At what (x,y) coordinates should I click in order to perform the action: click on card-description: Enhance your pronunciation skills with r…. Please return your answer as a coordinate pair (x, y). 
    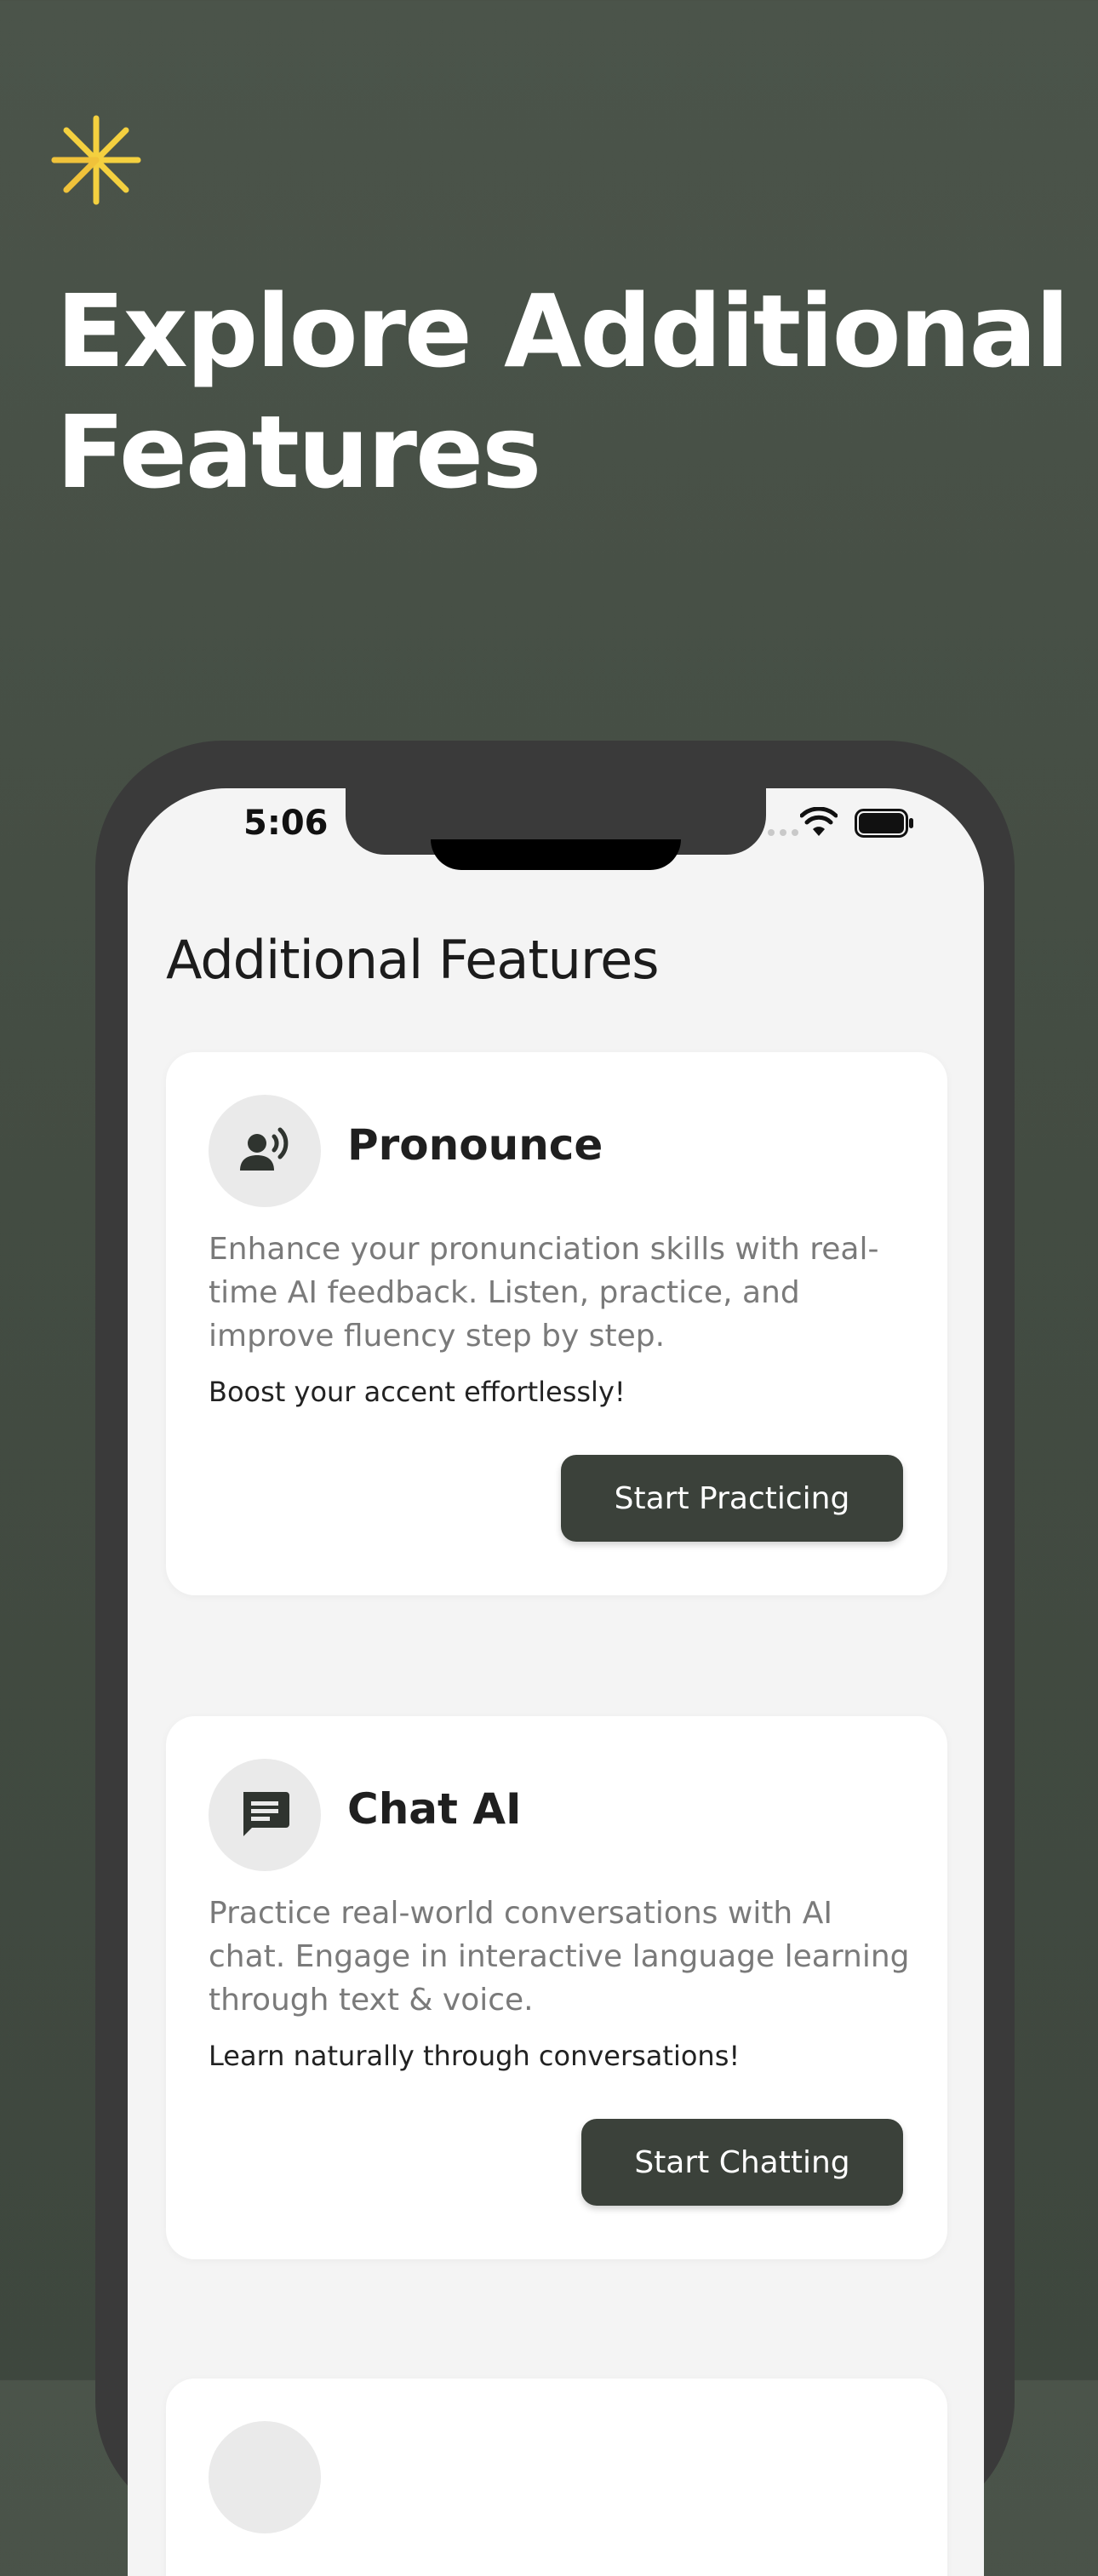
    Looking at the image, I should click on (544, 1293).